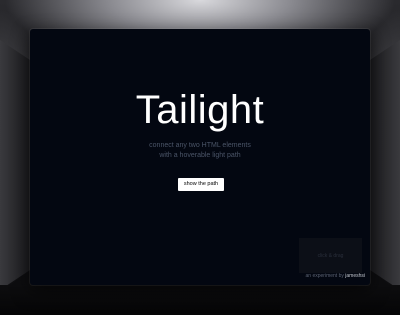 Image resolution: width=400 pixels, height=315 pixels. I want to click on subtitle-line-1: connect any two HTML elements, so click(200, 145).